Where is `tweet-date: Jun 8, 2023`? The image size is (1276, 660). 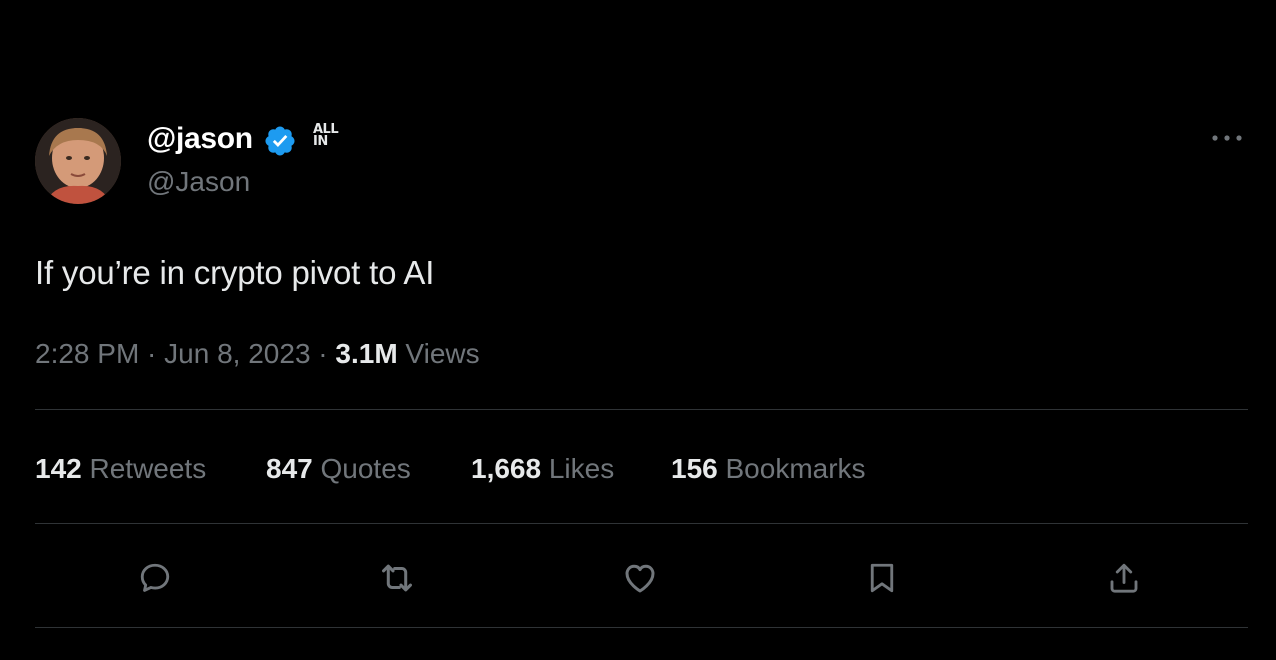 tweet-date: Jun 8, 2023 is located at coordinates (237, 353).